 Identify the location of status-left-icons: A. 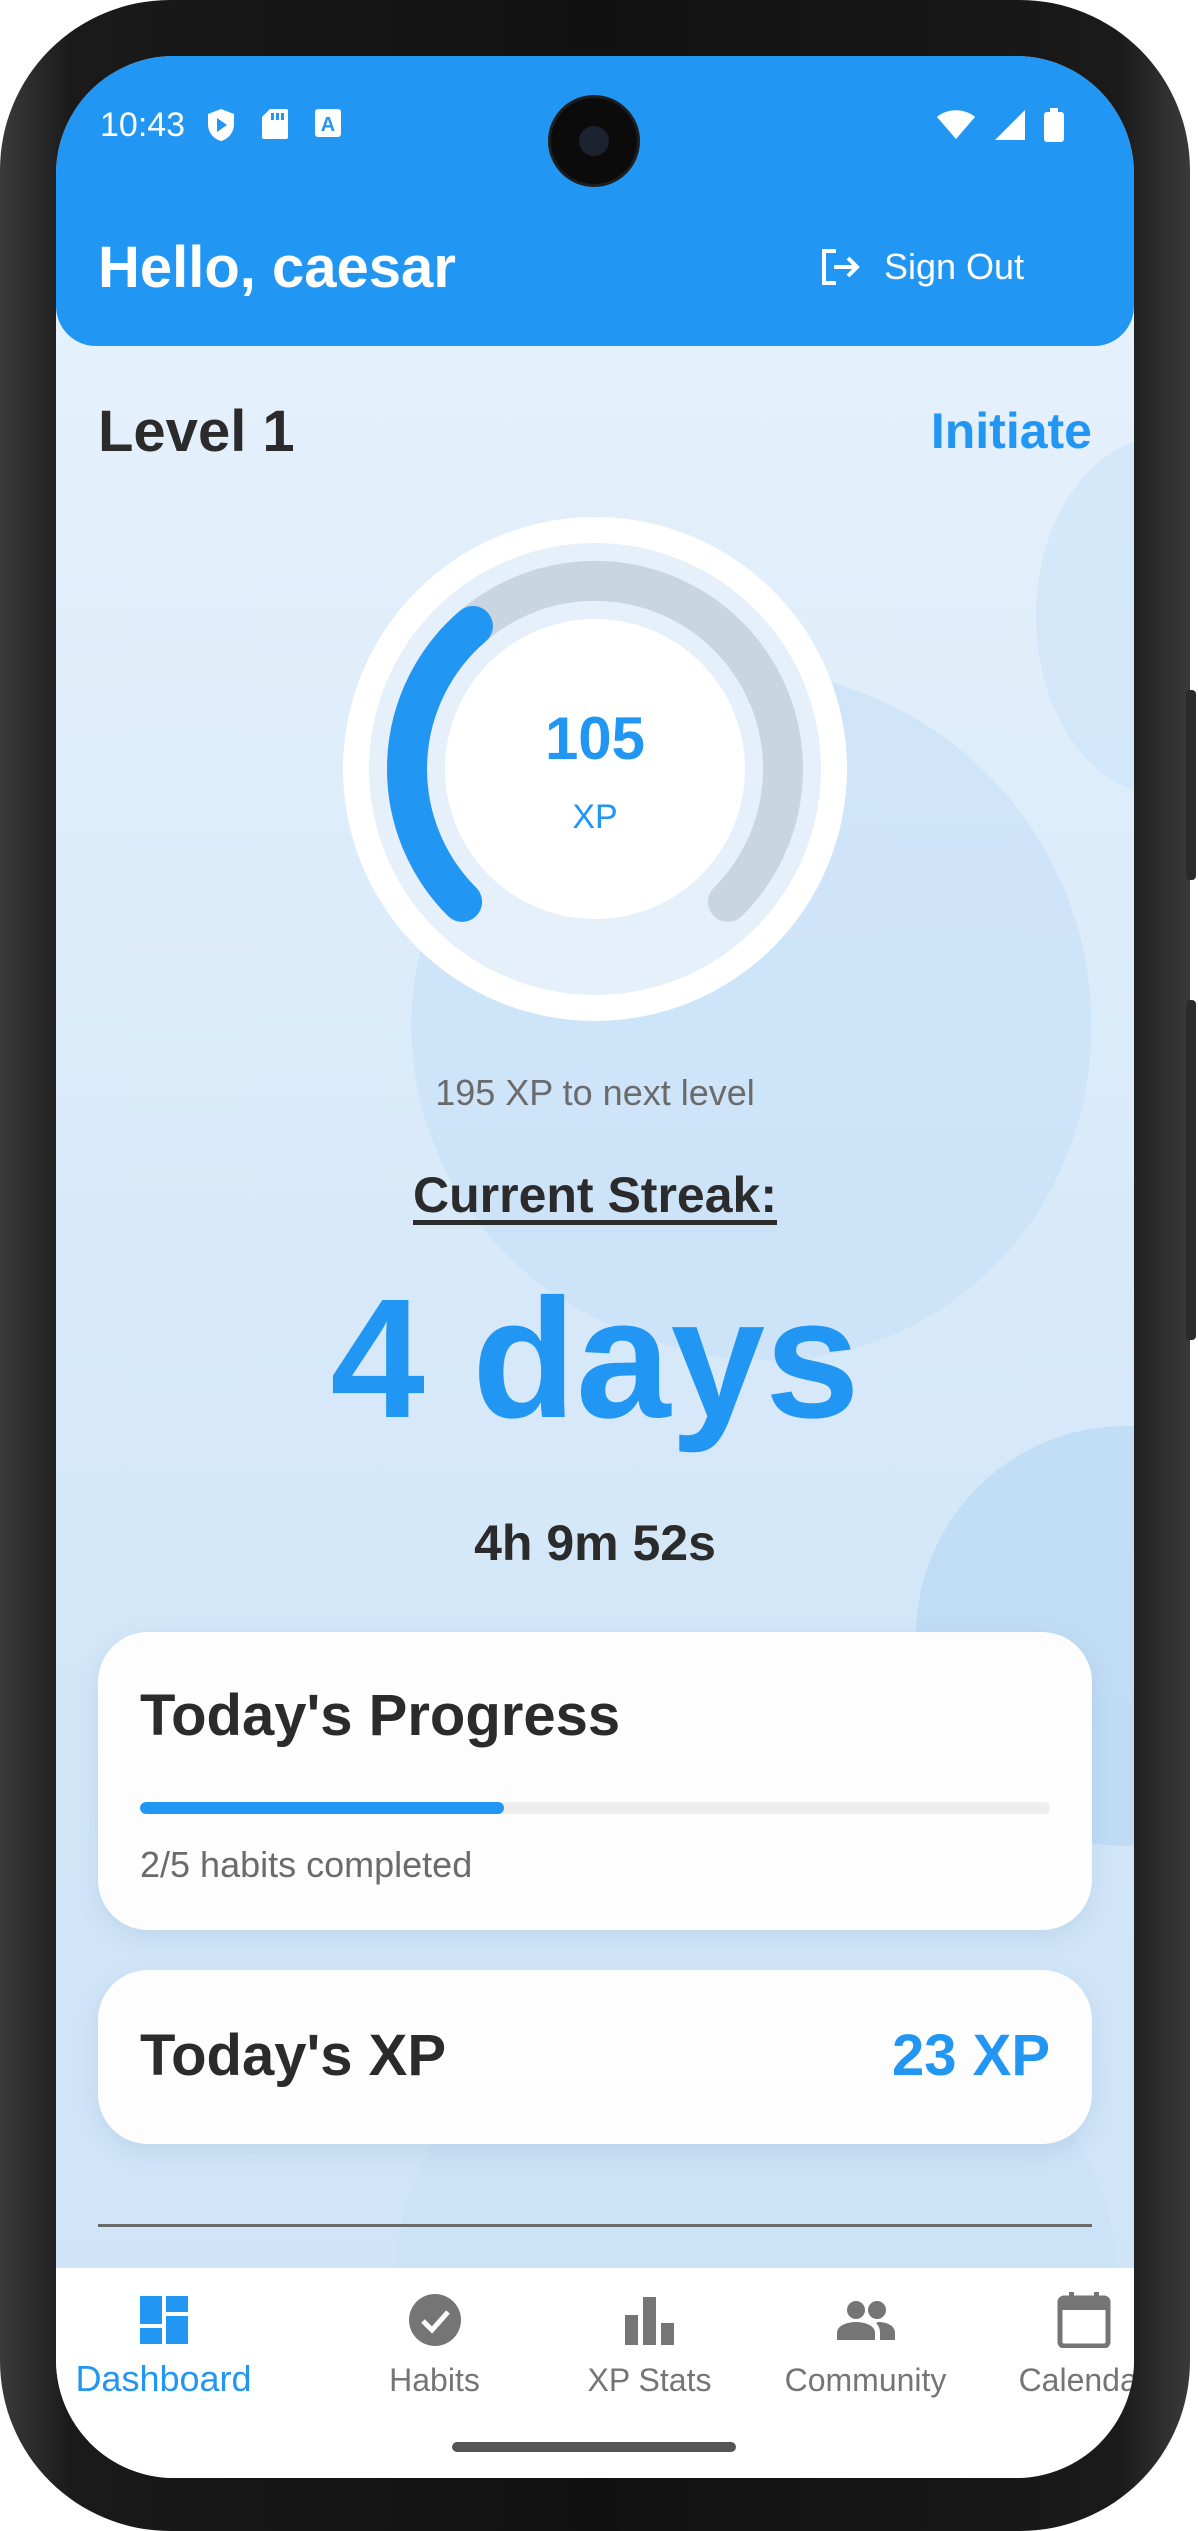
(274, 125).